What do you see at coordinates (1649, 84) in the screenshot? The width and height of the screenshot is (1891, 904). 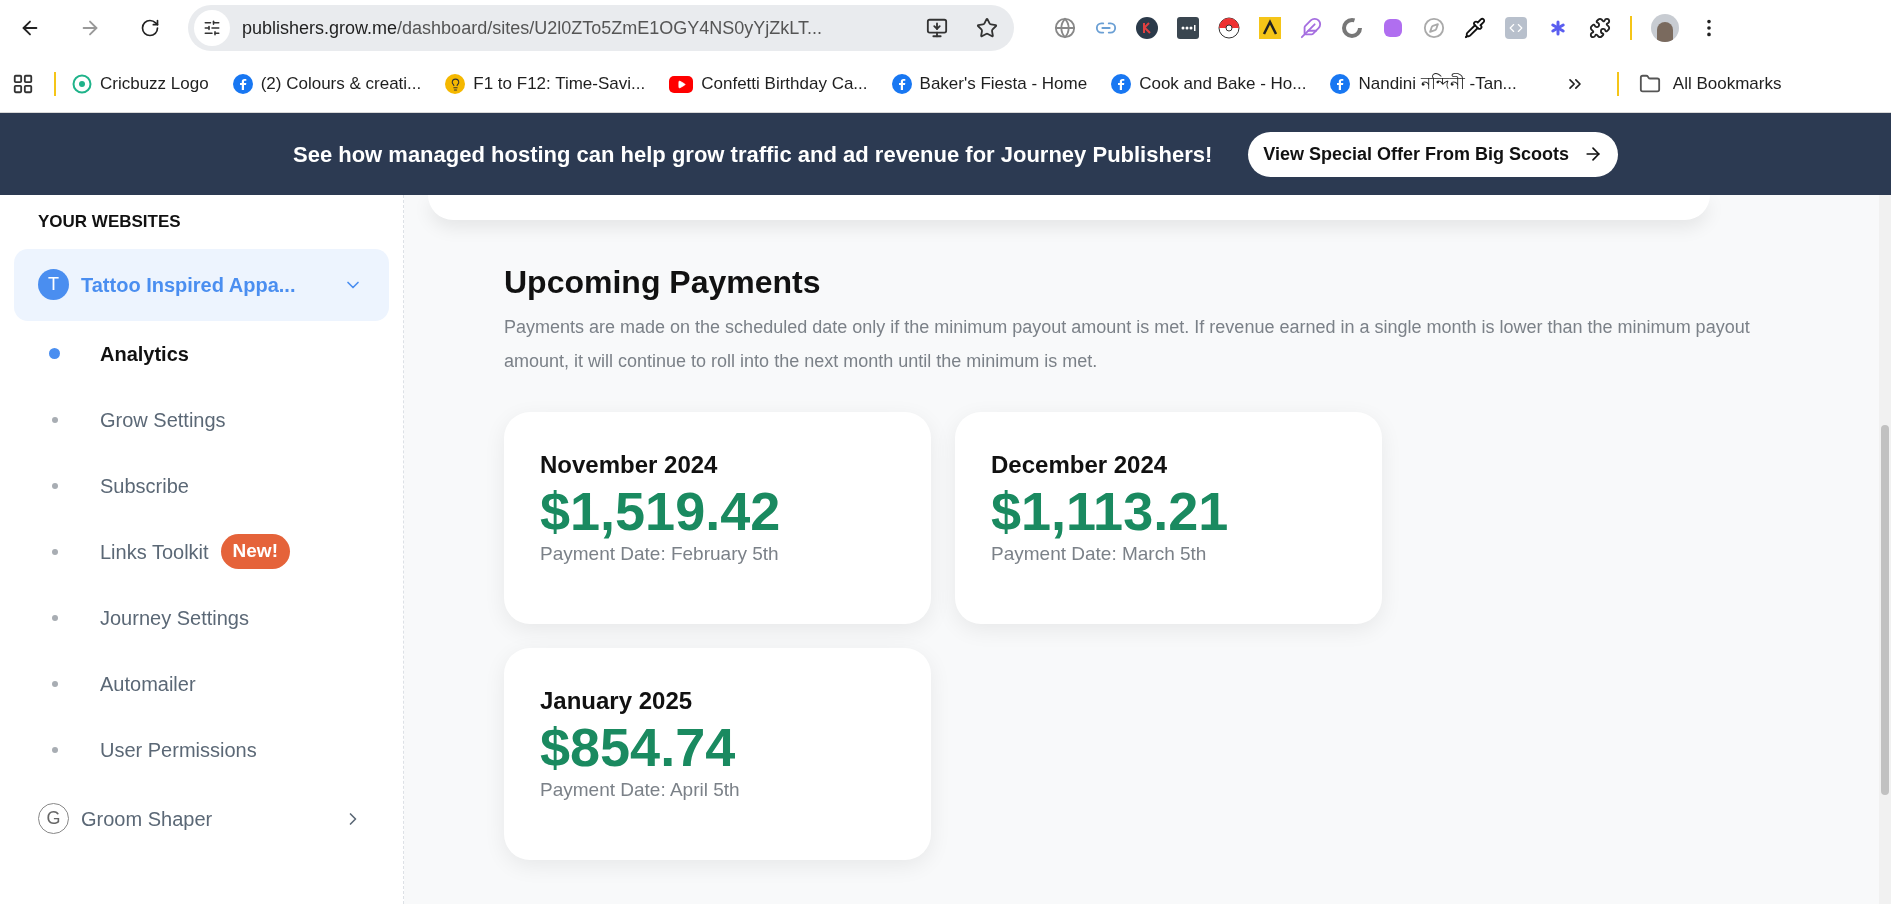 I see `folder-icon` at bounding box center [1649, 84].